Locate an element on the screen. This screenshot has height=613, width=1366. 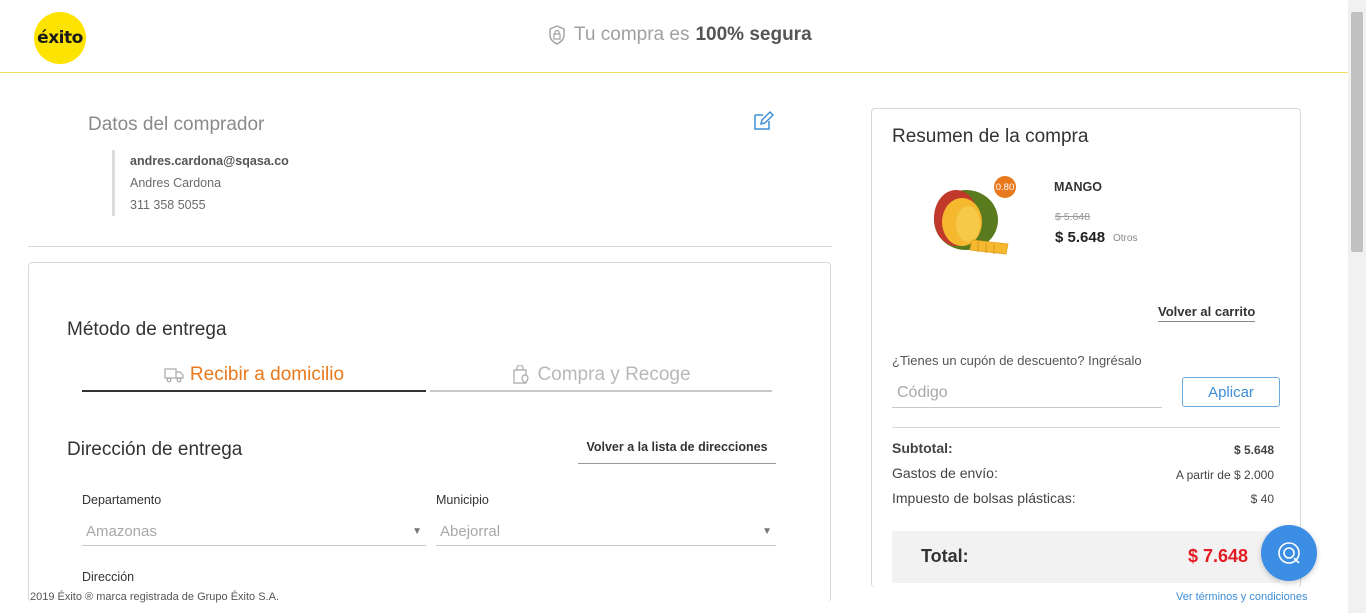
secure-text: Tu compra es is located at coordinates (632, 34).